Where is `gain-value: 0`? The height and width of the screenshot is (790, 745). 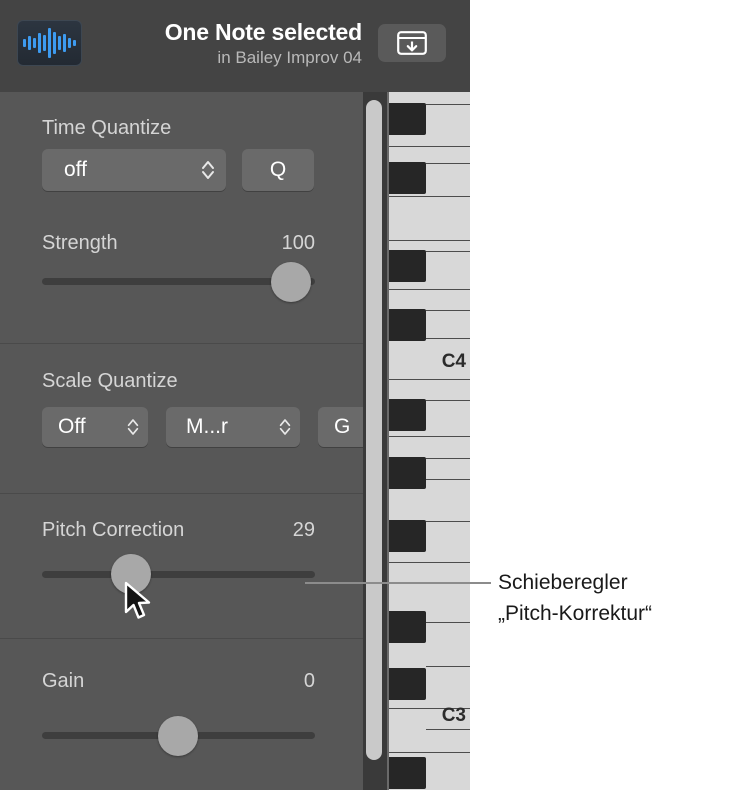 gain-value: 0 is located at coordinates (309, 681).